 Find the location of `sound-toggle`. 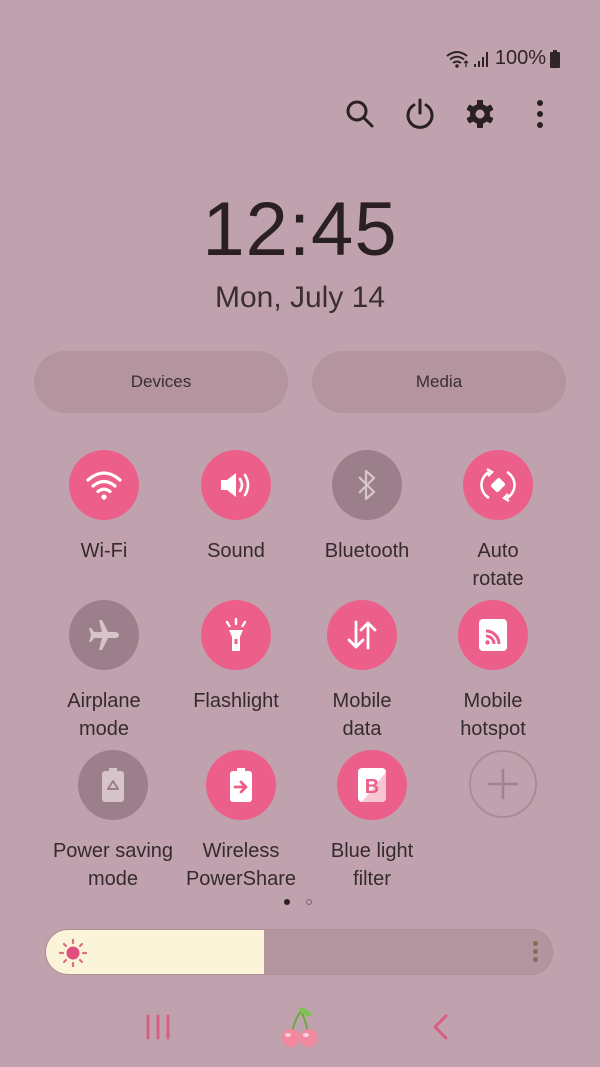

sound-toggle is located at coordinates (236, 485).